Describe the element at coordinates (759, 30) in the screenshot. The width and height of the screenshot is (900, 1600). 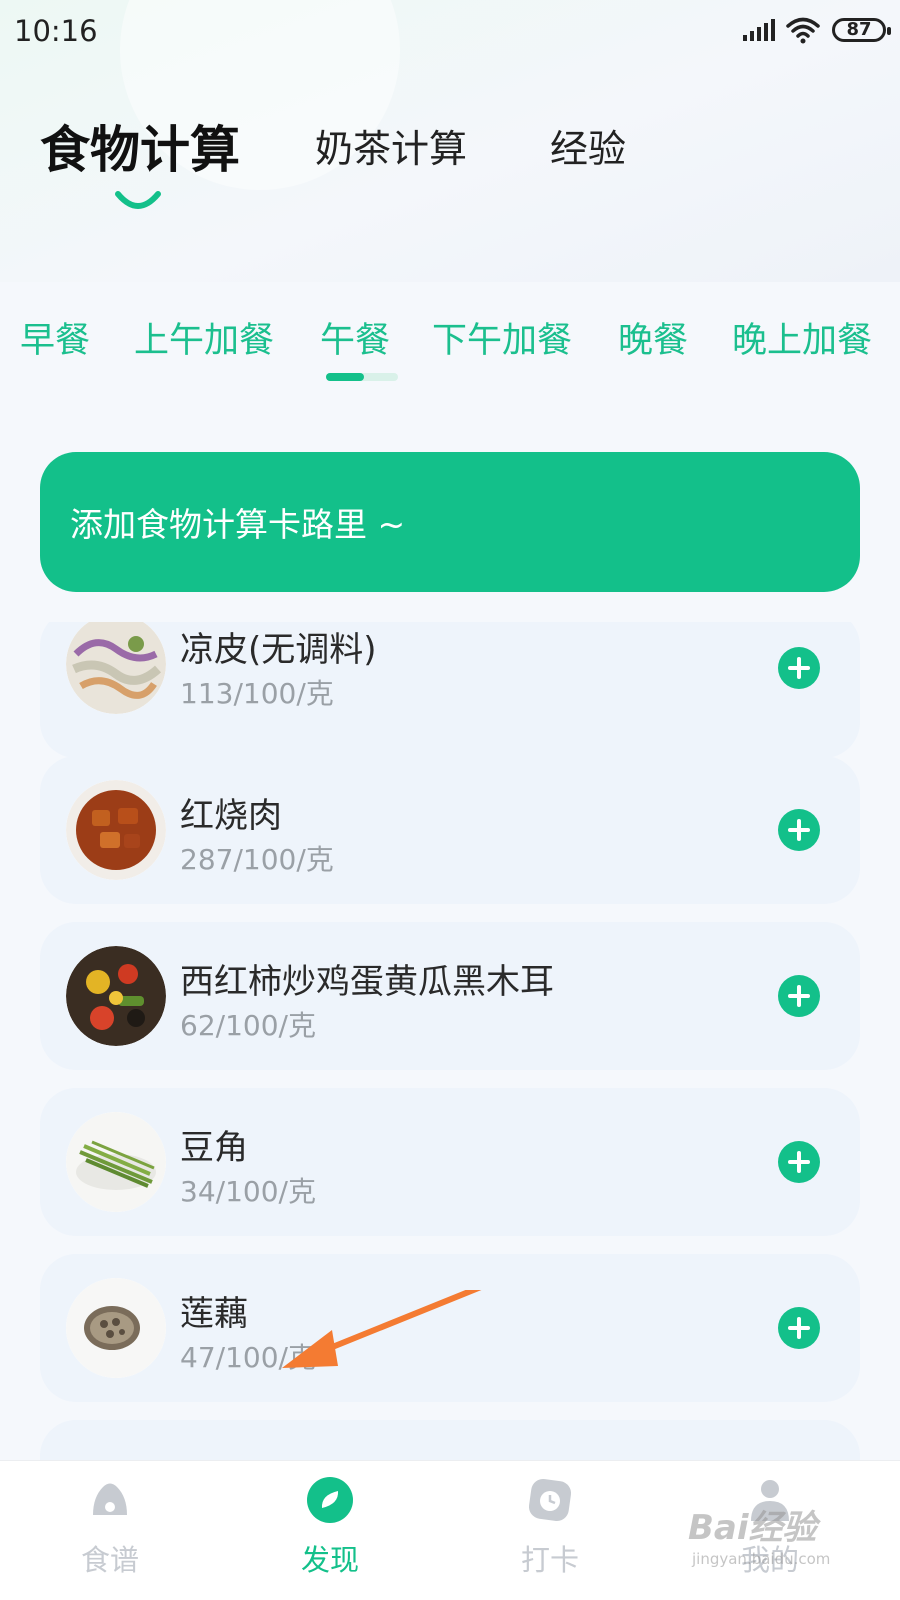
I see `signal-icon` at that location.